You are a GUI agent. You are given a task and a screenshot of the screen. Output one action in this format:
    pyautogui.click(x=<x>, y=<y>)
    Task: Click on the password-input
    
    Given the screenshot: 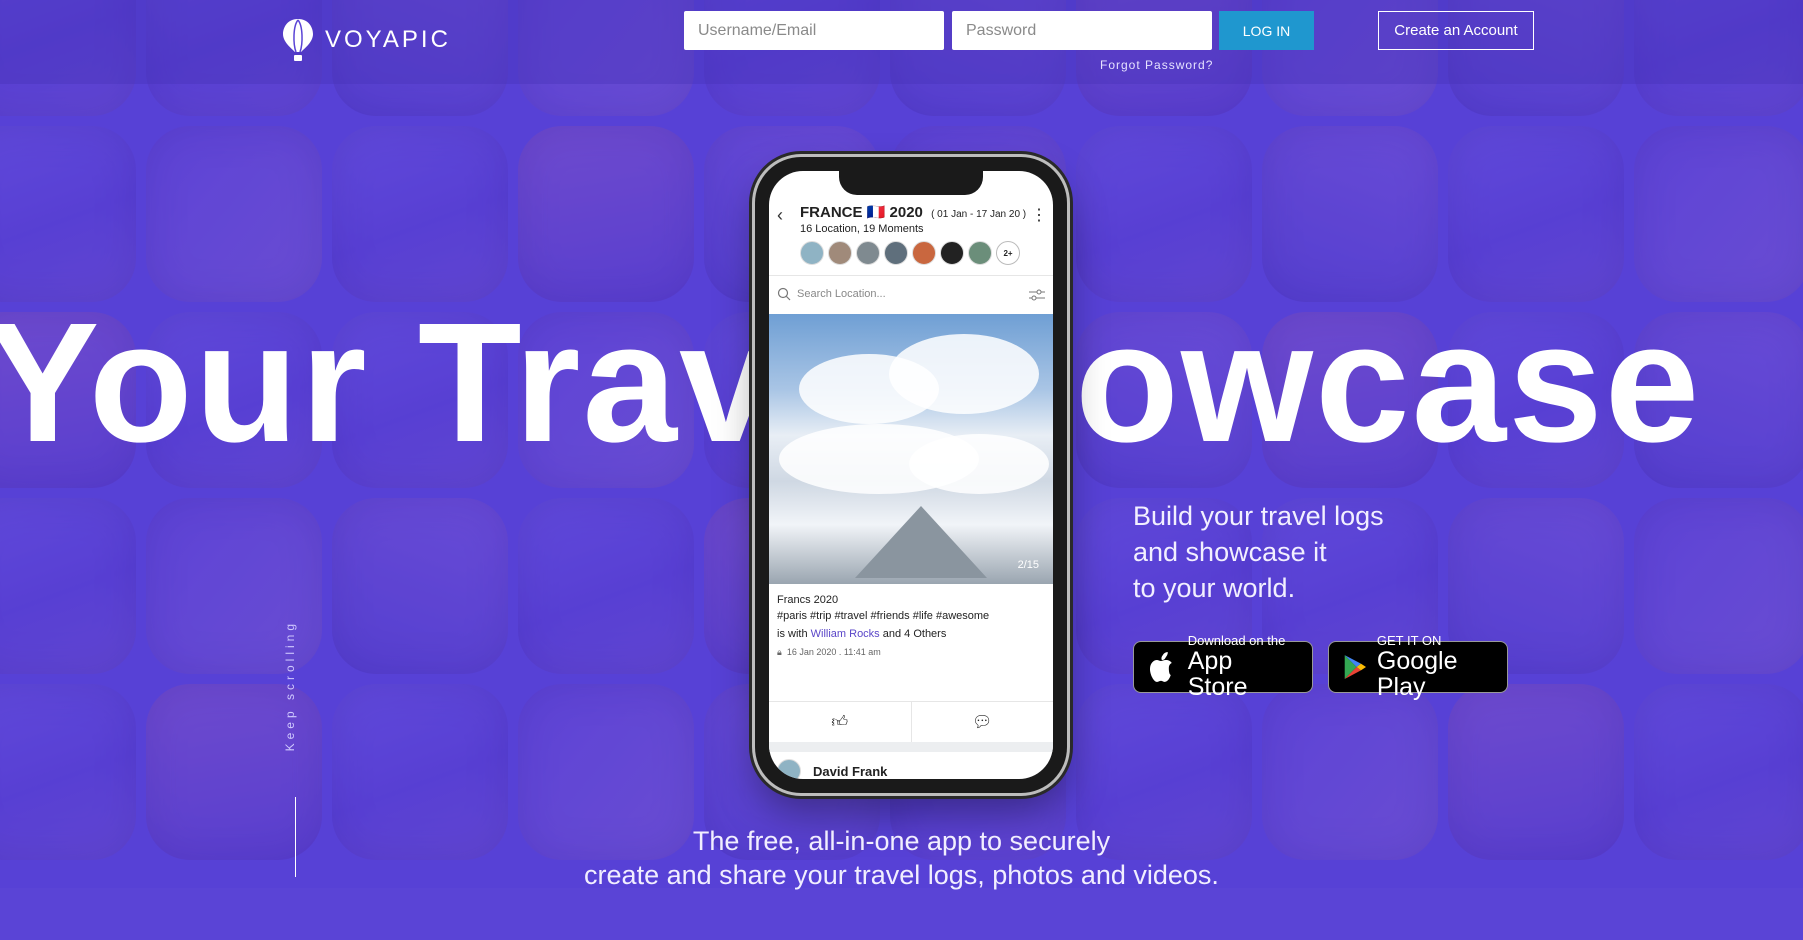 What is the action you would take?
    pyautogui.click(x=1082, y=30)
    